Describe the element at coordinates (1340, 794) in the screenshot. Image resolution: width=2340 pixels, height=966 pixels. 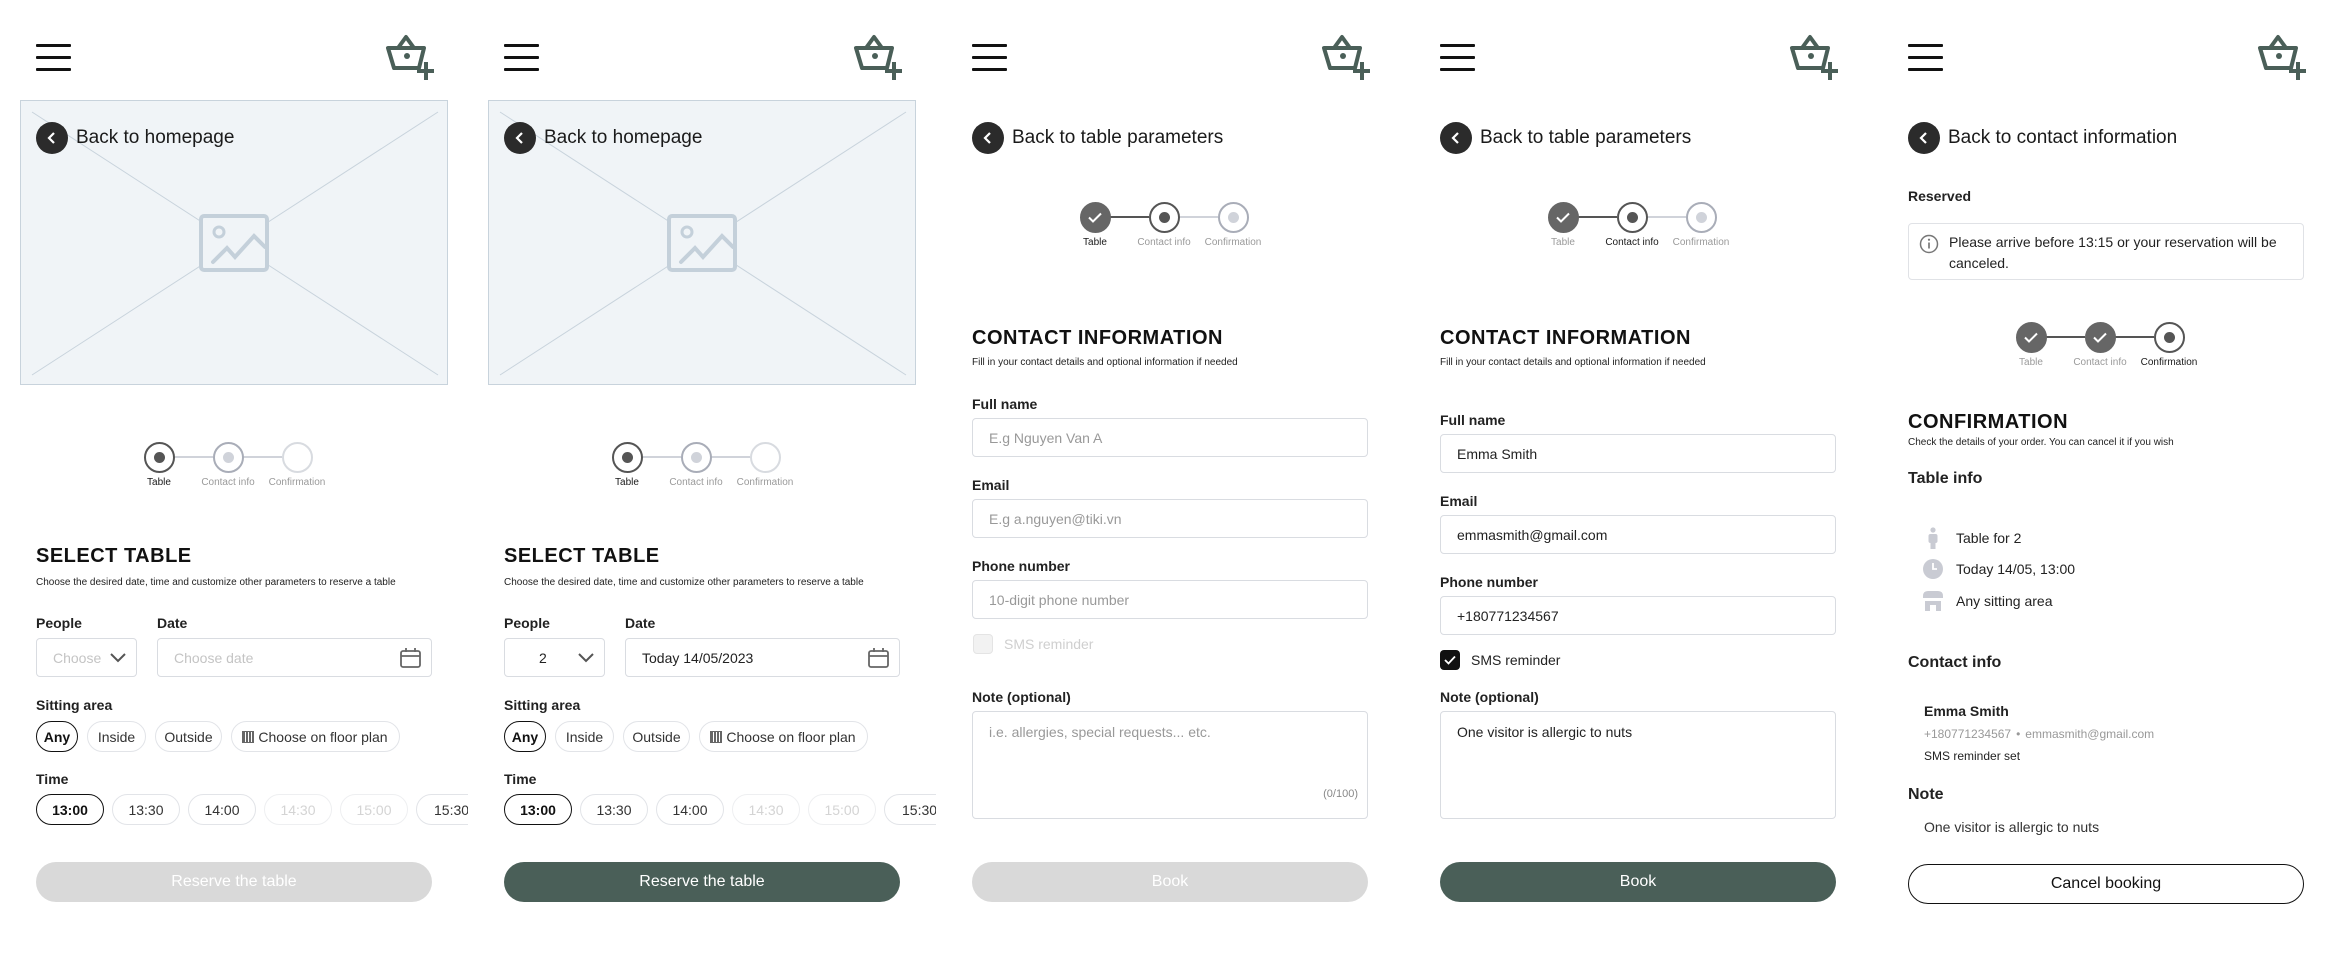
I see `note-counter: (0/100)` at that location.